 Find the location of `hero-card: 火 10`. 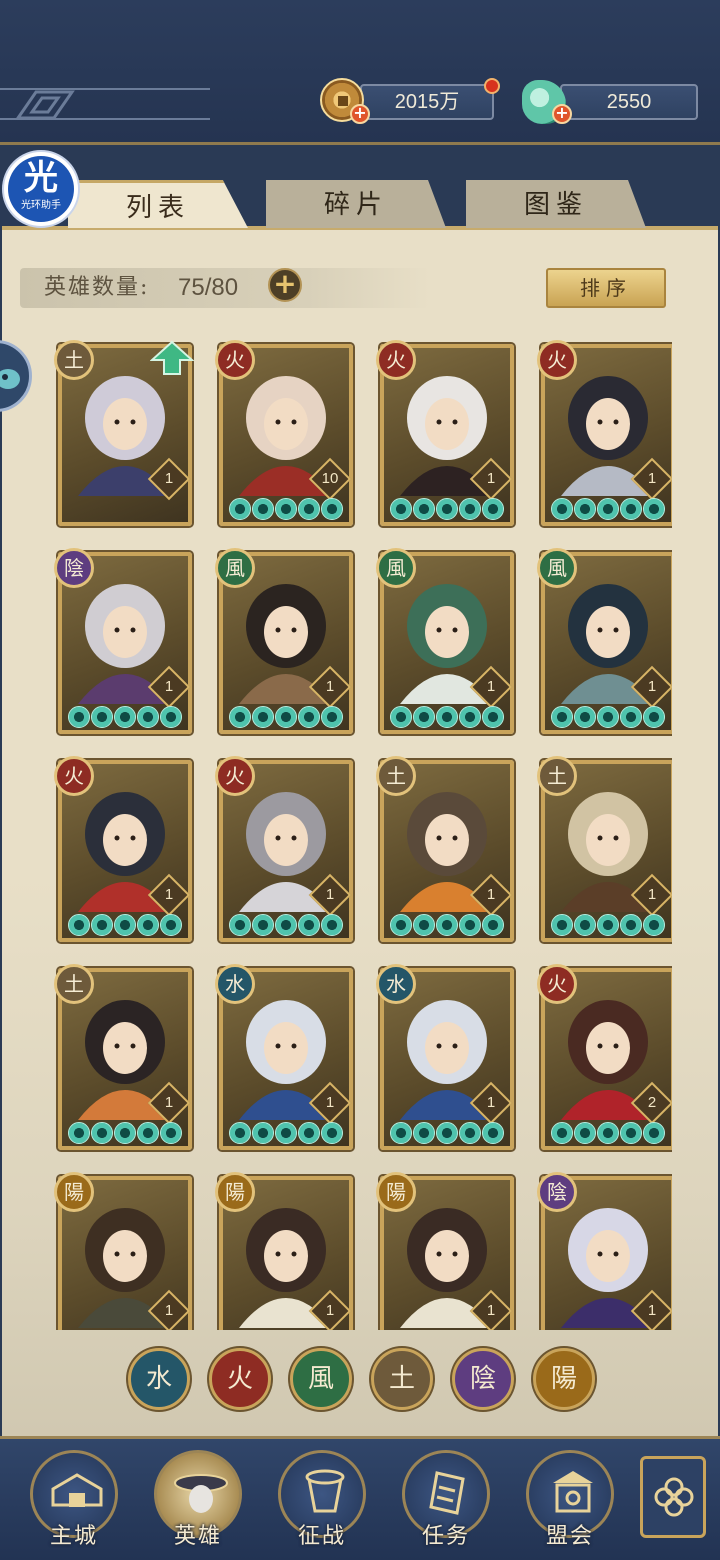

hero-card: 火 10 is located at coordinates (284, 433).